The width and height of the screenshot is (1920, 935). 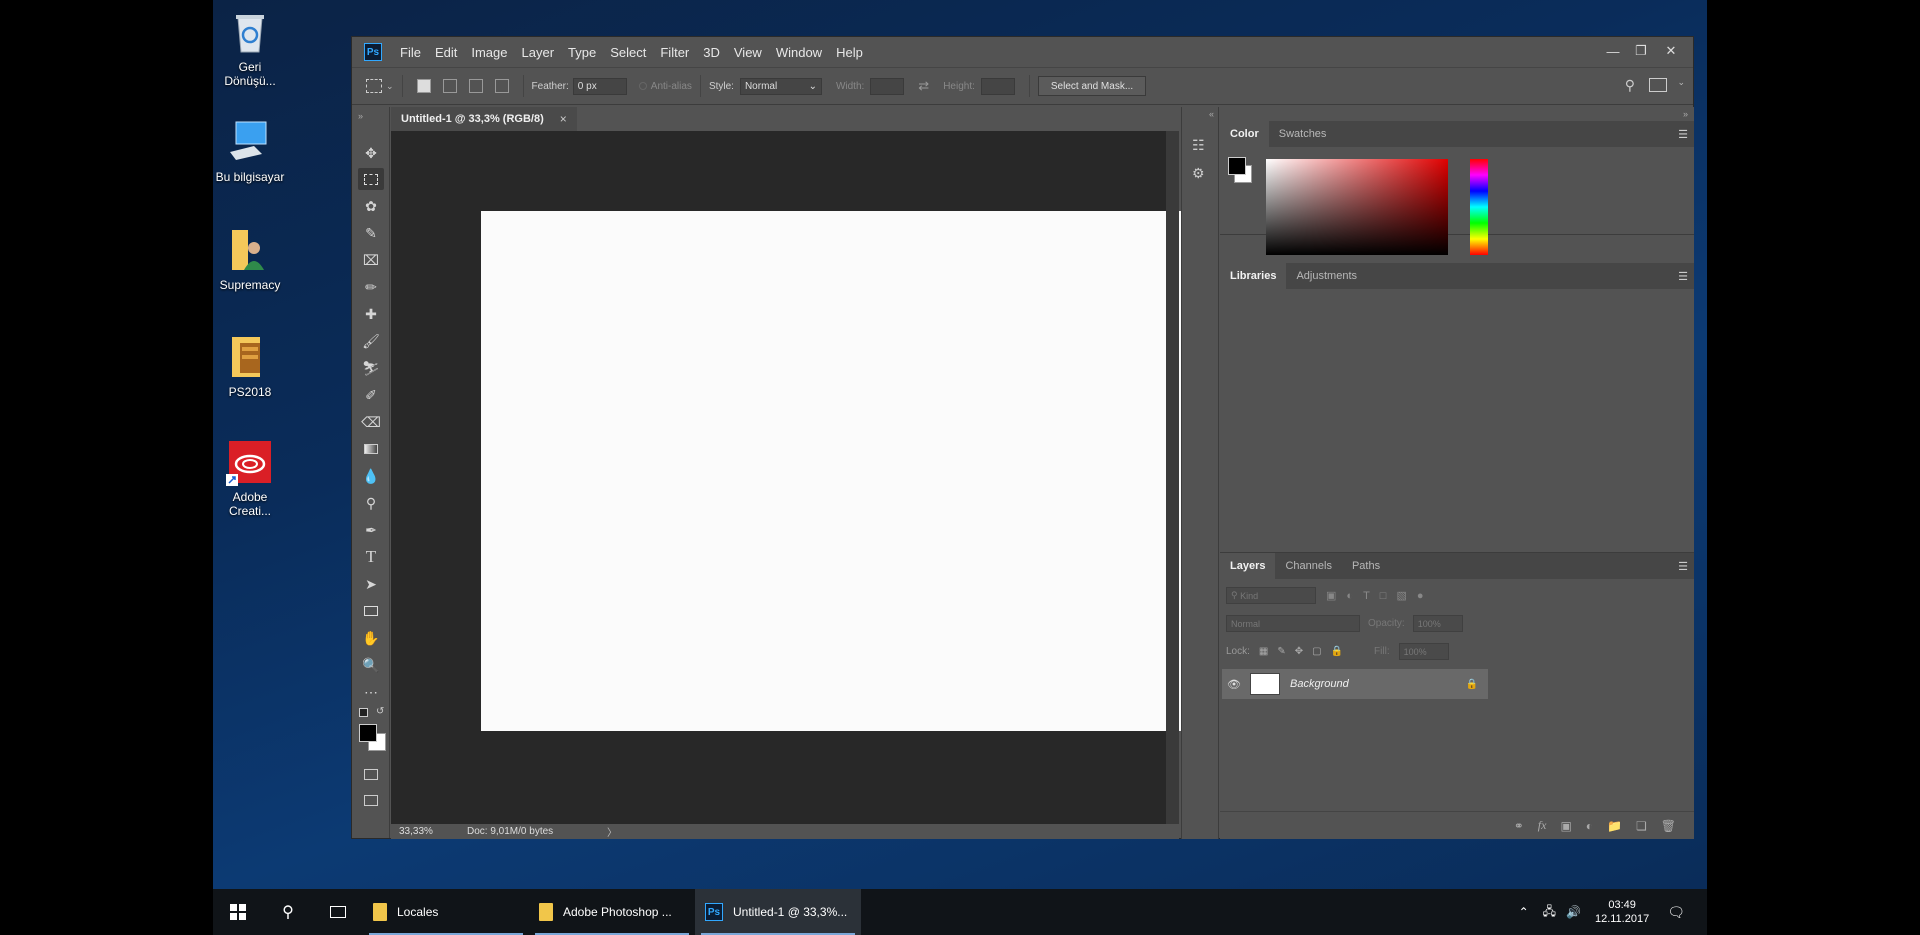 I want to click on marquee-tool-preset-icon, so click(x=374, y=86).